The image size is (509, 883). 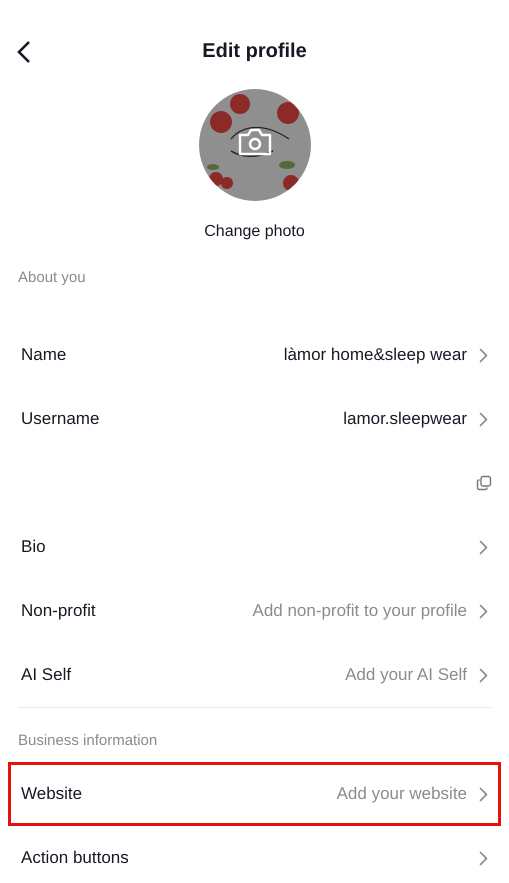 I want to click on row-label: Bio, so click(x=33, y=547).